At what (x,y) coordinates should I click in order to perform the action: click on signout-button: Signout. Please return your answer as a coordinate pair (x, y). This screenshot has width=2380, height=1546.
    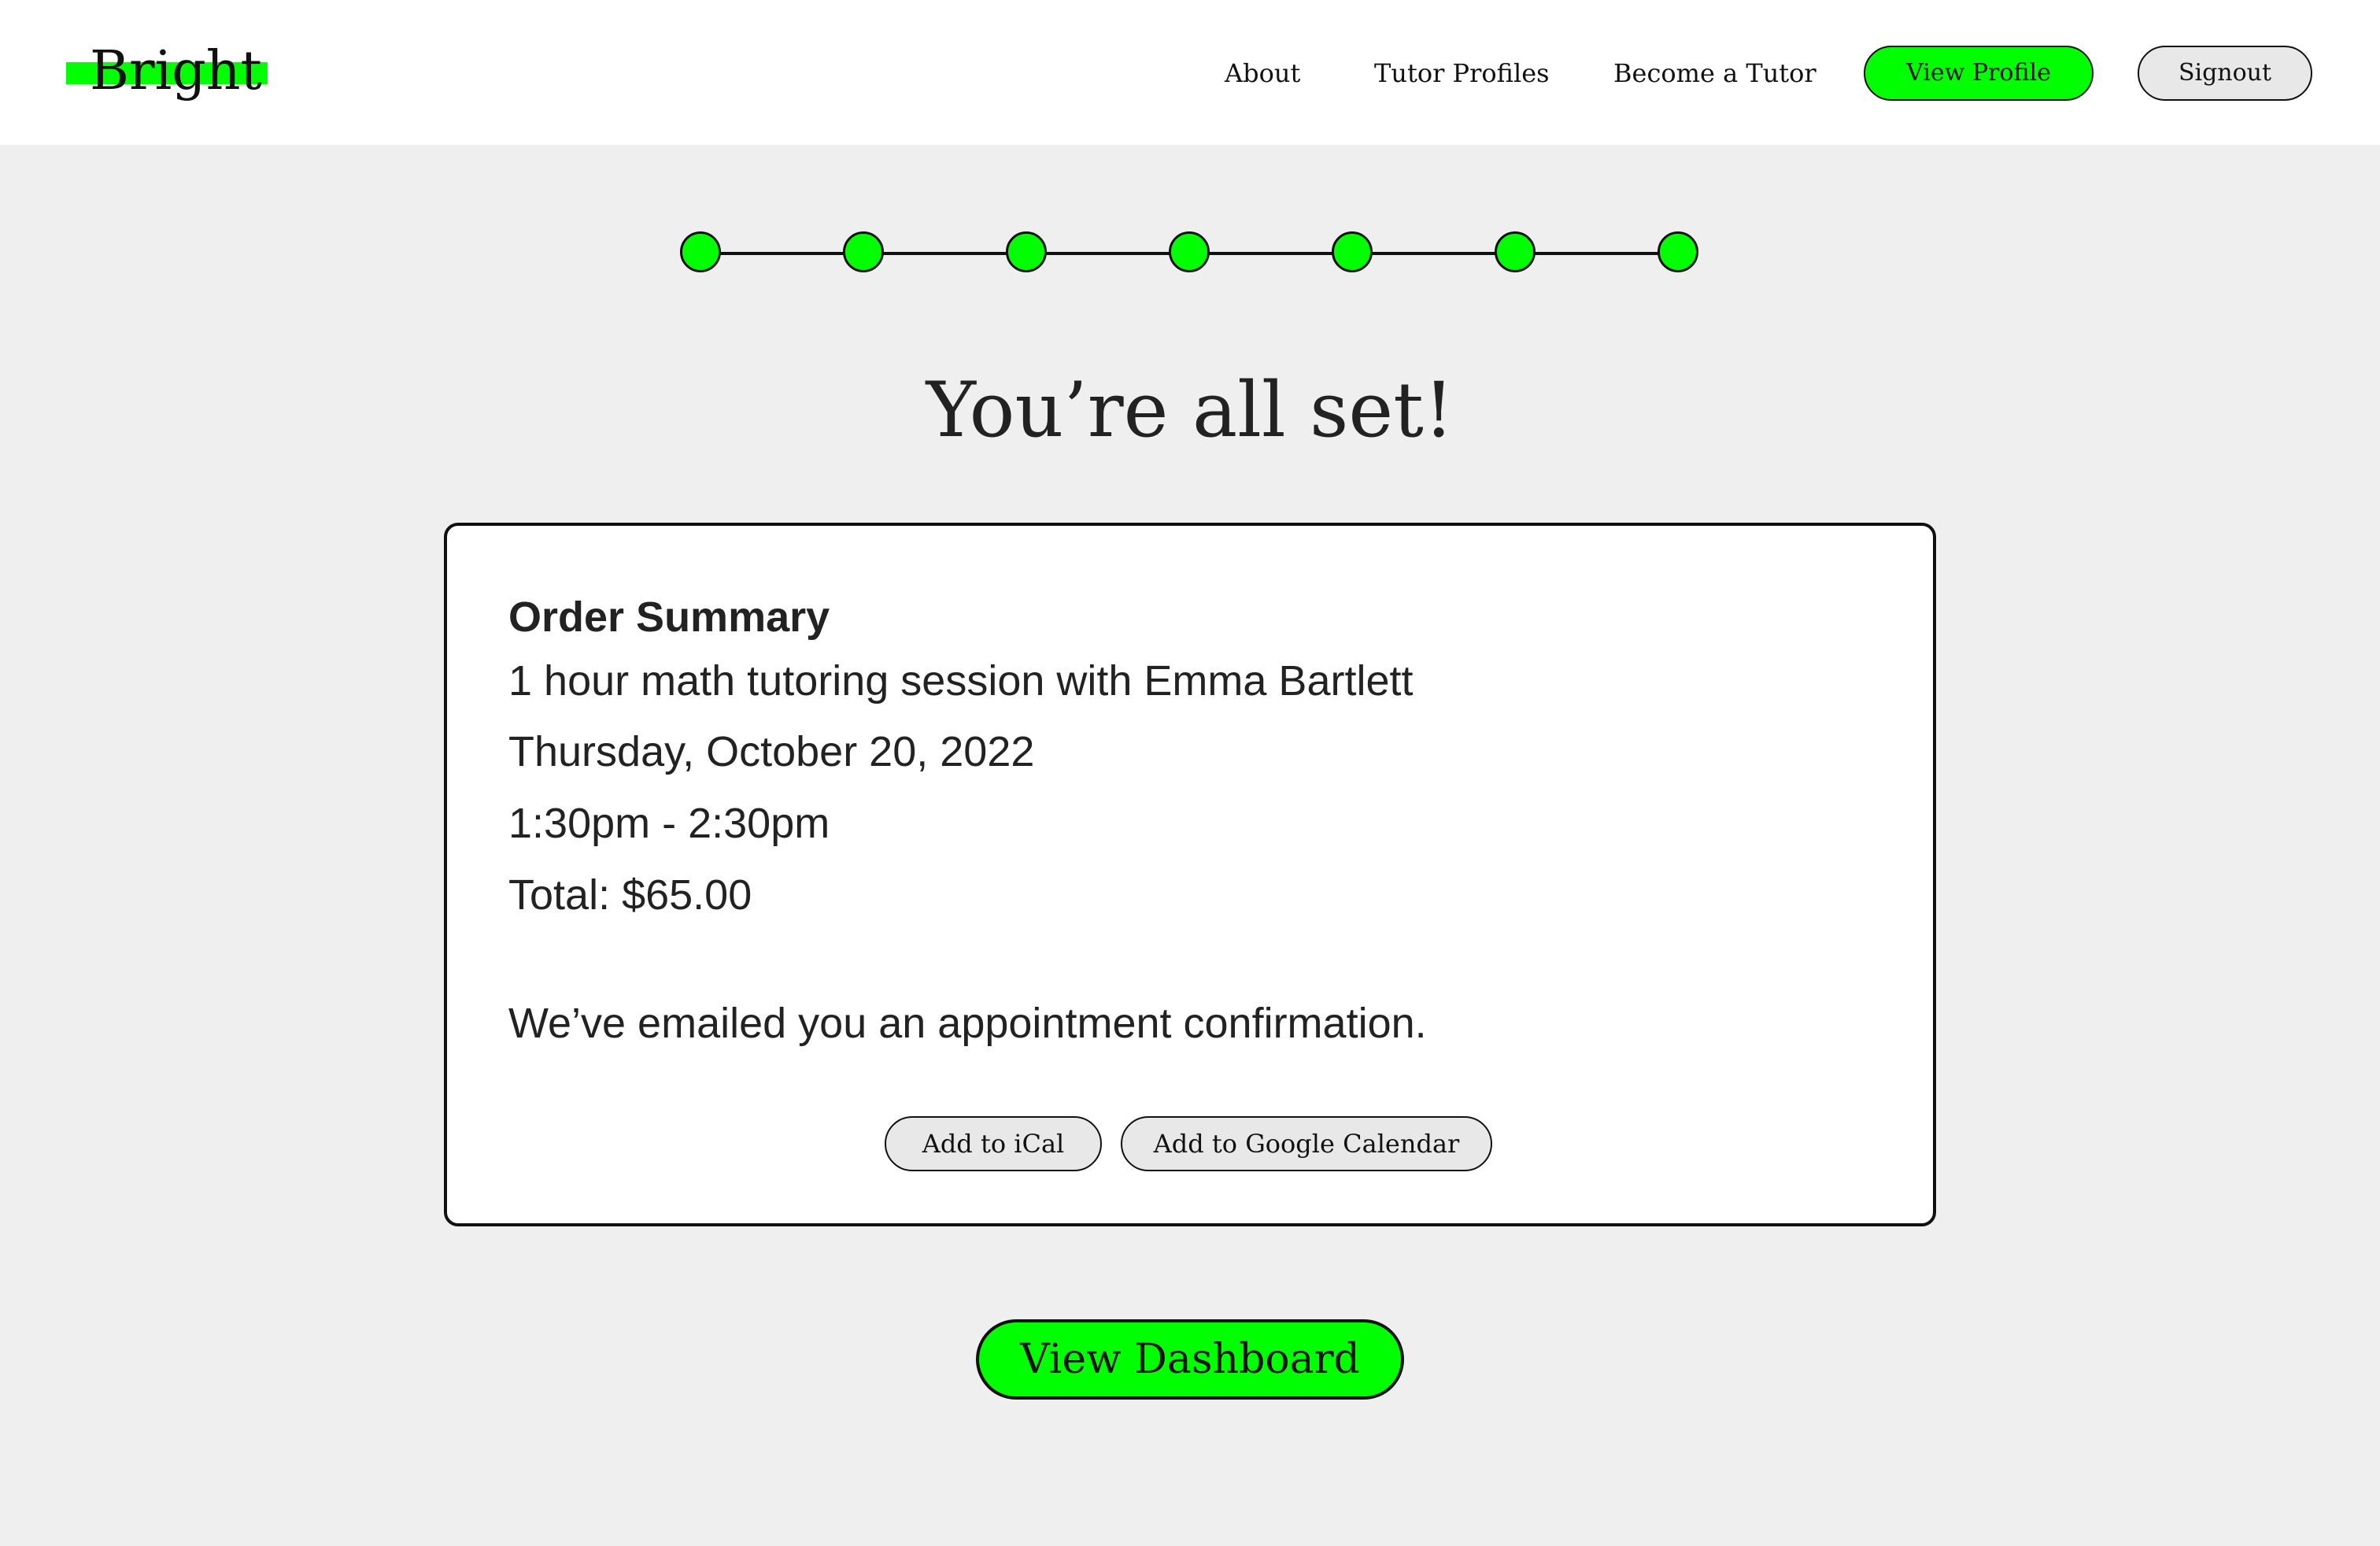
    Looking at the image, I should click on (2225, 73).